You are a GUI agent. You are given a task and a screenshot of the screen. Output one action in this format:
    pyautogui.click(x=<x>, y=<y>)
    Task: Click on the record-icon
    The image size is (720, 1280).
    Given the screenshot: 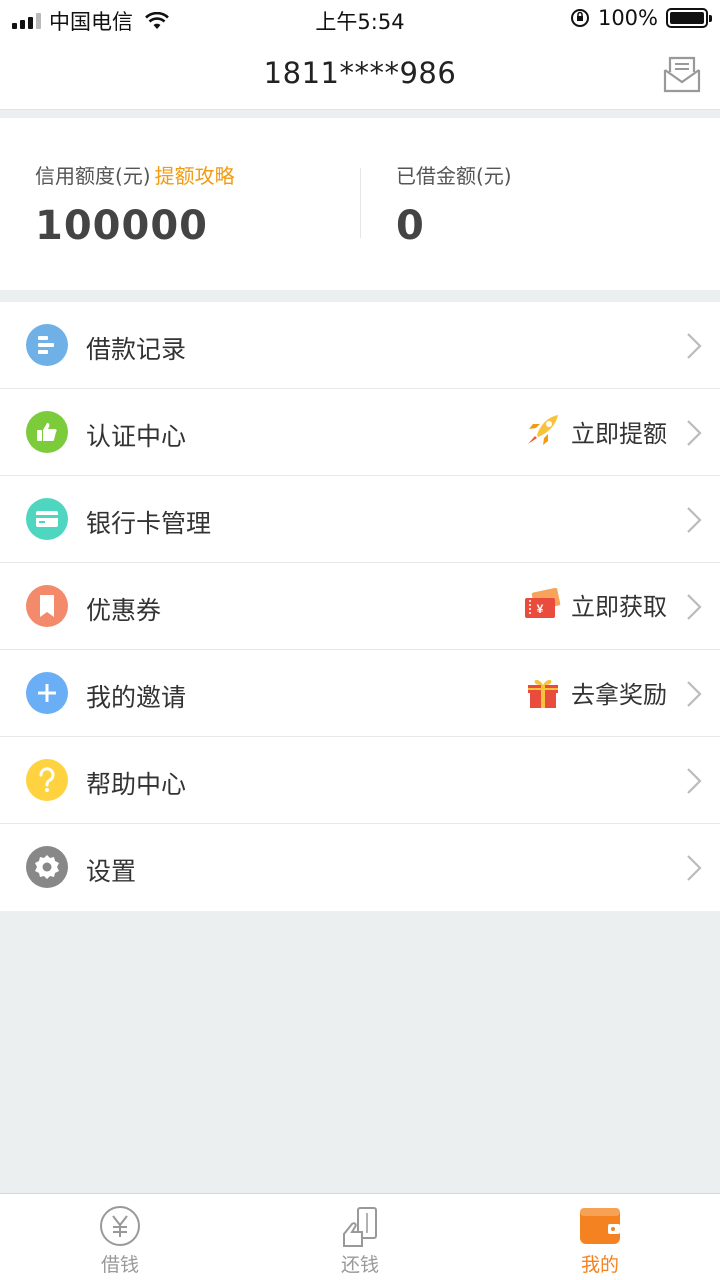 What is the action you would take?
    pyautogui.click(x=47, y=345)
    